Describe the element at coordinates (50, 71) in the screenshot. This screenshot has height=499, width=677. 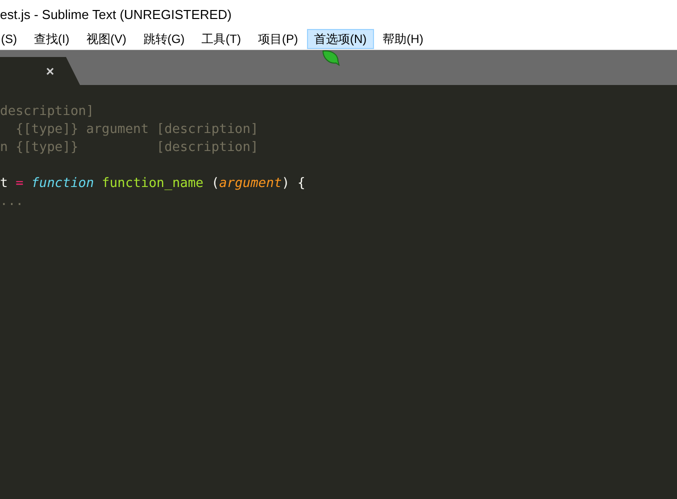
I see `close-icon: ×` at that location.